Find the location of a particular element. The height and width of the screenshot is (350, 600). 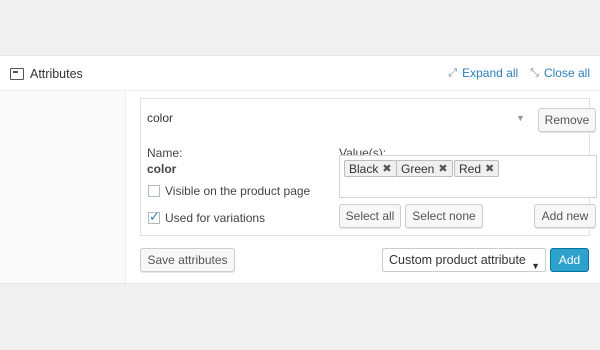

attribute-type-value: Custom product attribute is located at coordinates (457, 260).